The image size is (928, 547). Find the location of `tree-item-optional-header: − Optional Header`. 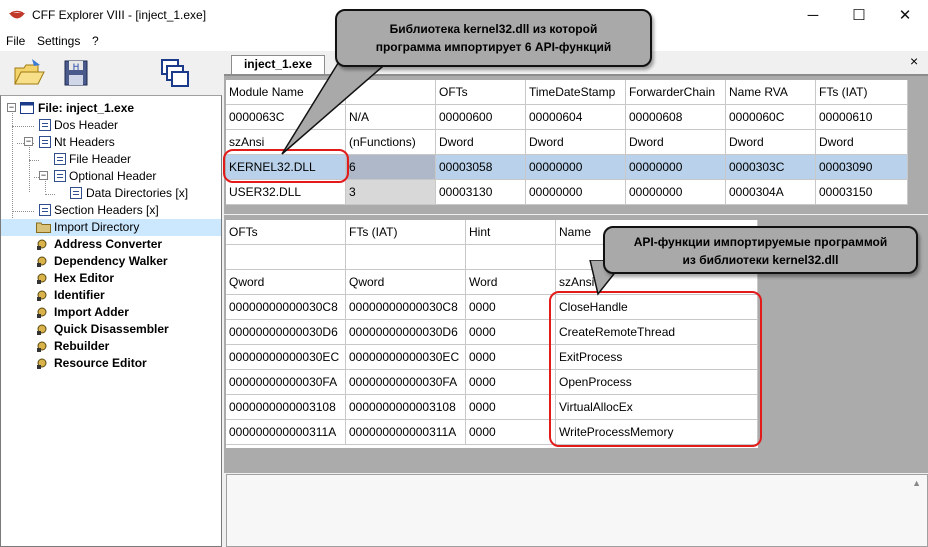

tree-item-optional-header: − Optional Header is located at coordinates (111, 176).